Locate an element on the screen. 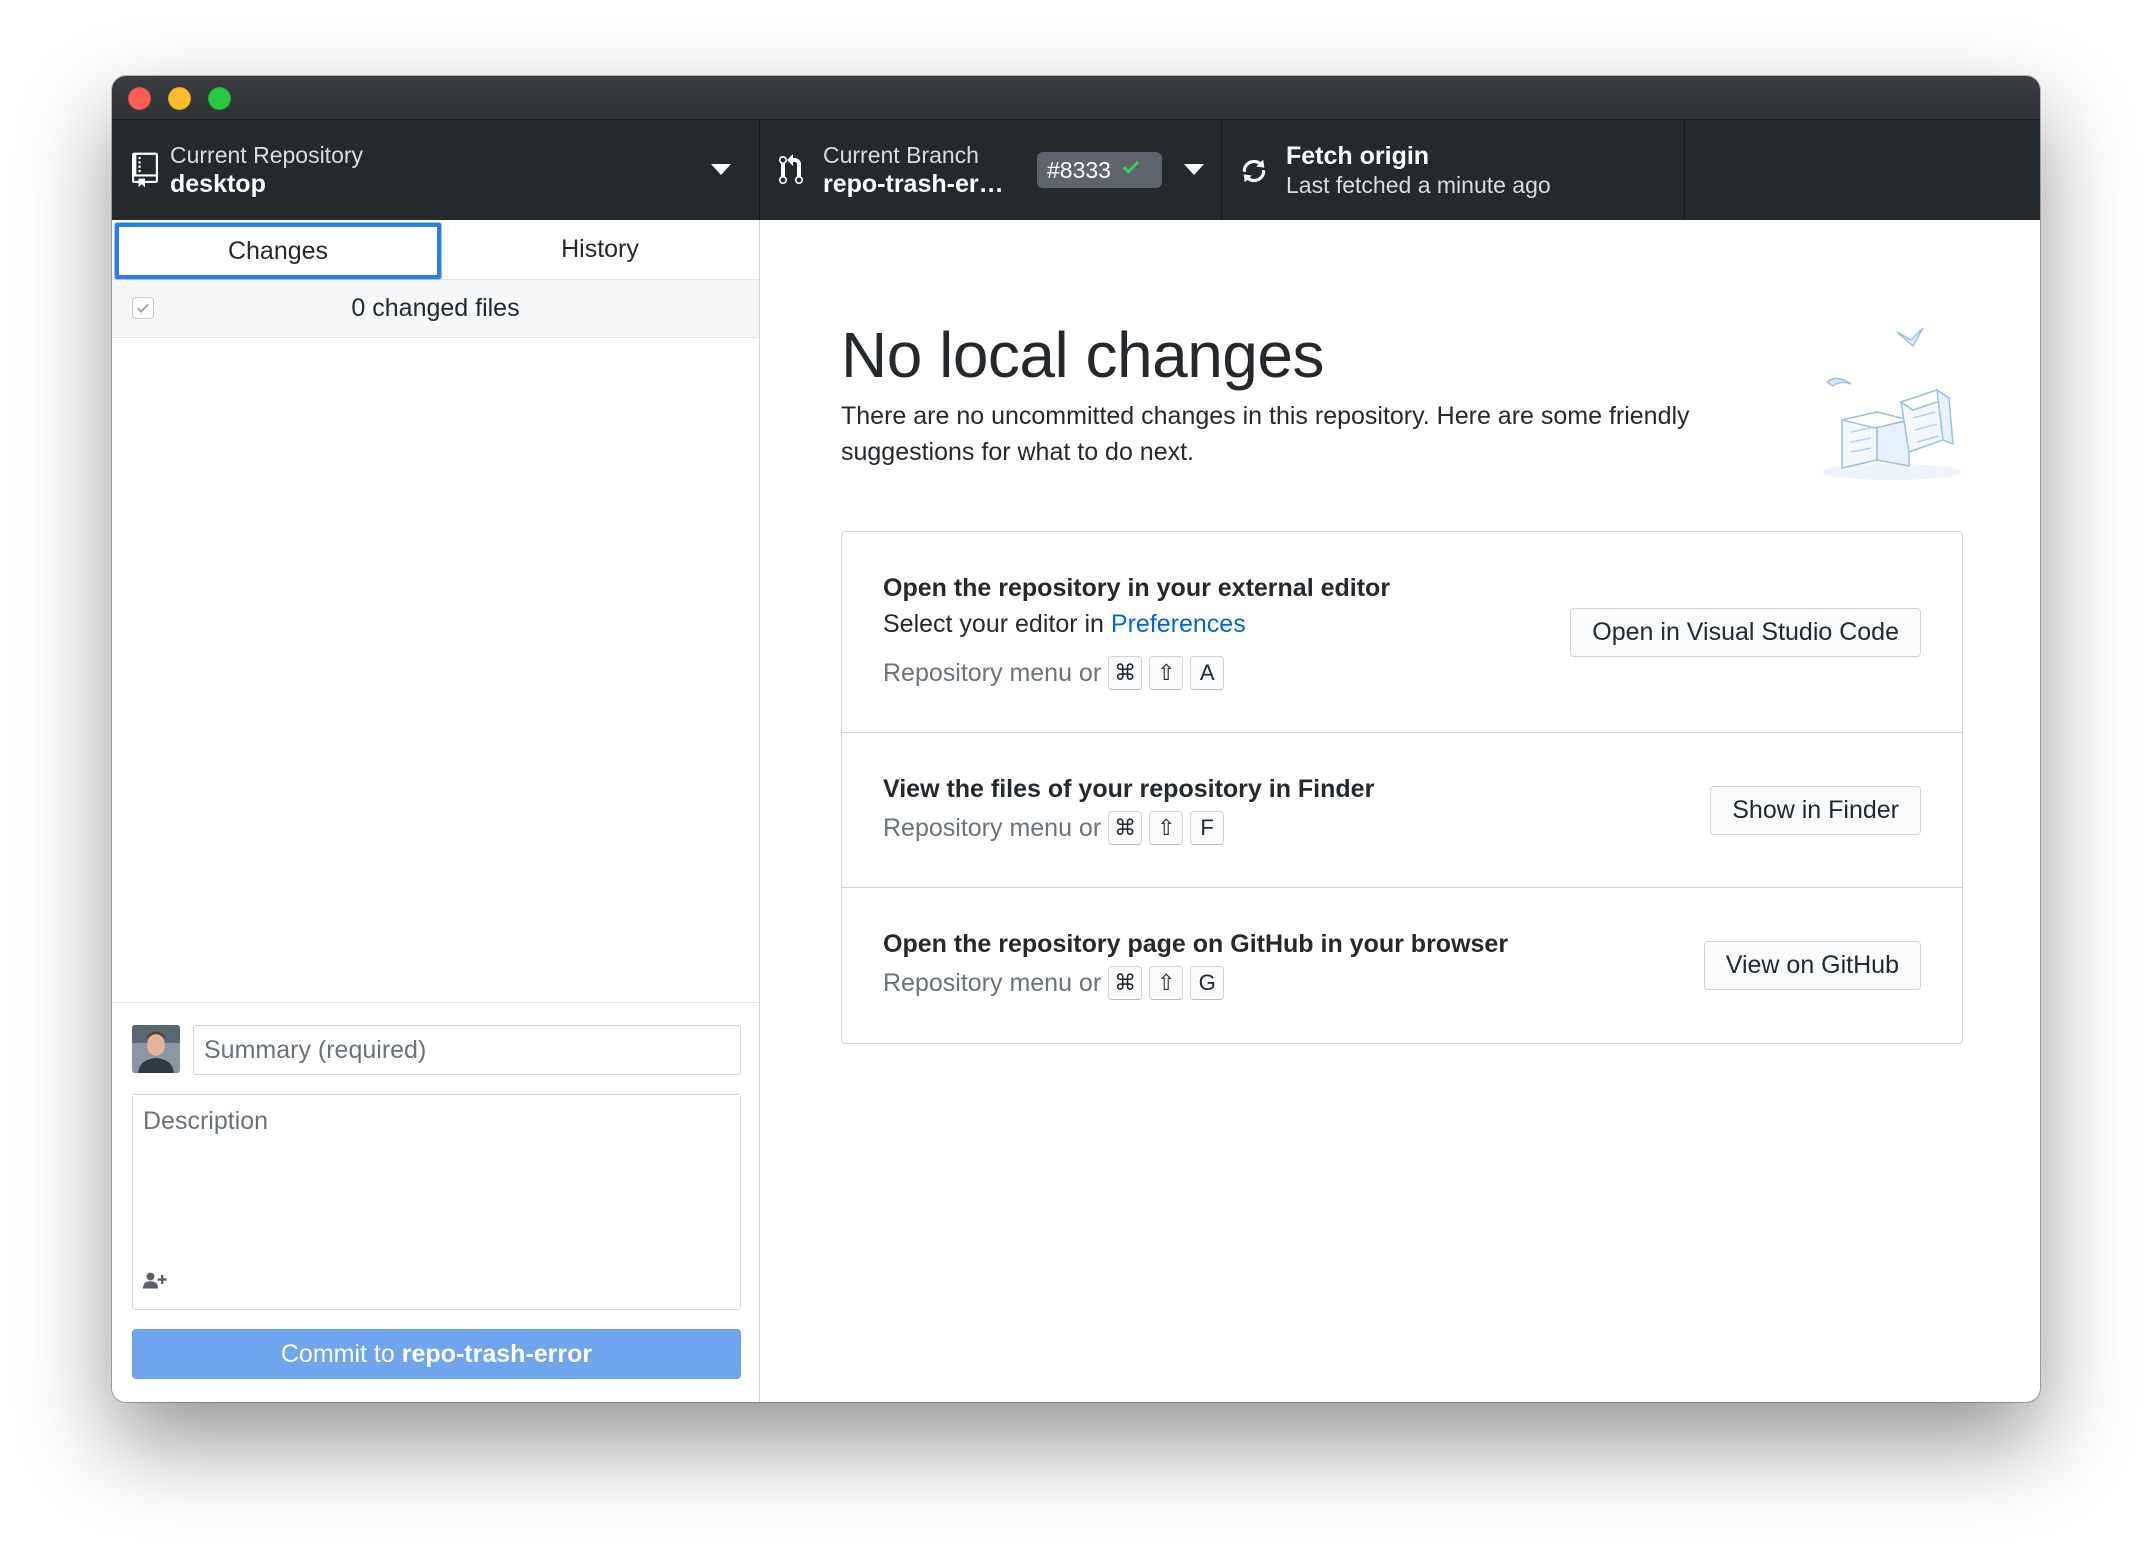  keyboard-shortcut: Repository menu or ⌘ ⇧ F is located at coordinates (1054, 828).